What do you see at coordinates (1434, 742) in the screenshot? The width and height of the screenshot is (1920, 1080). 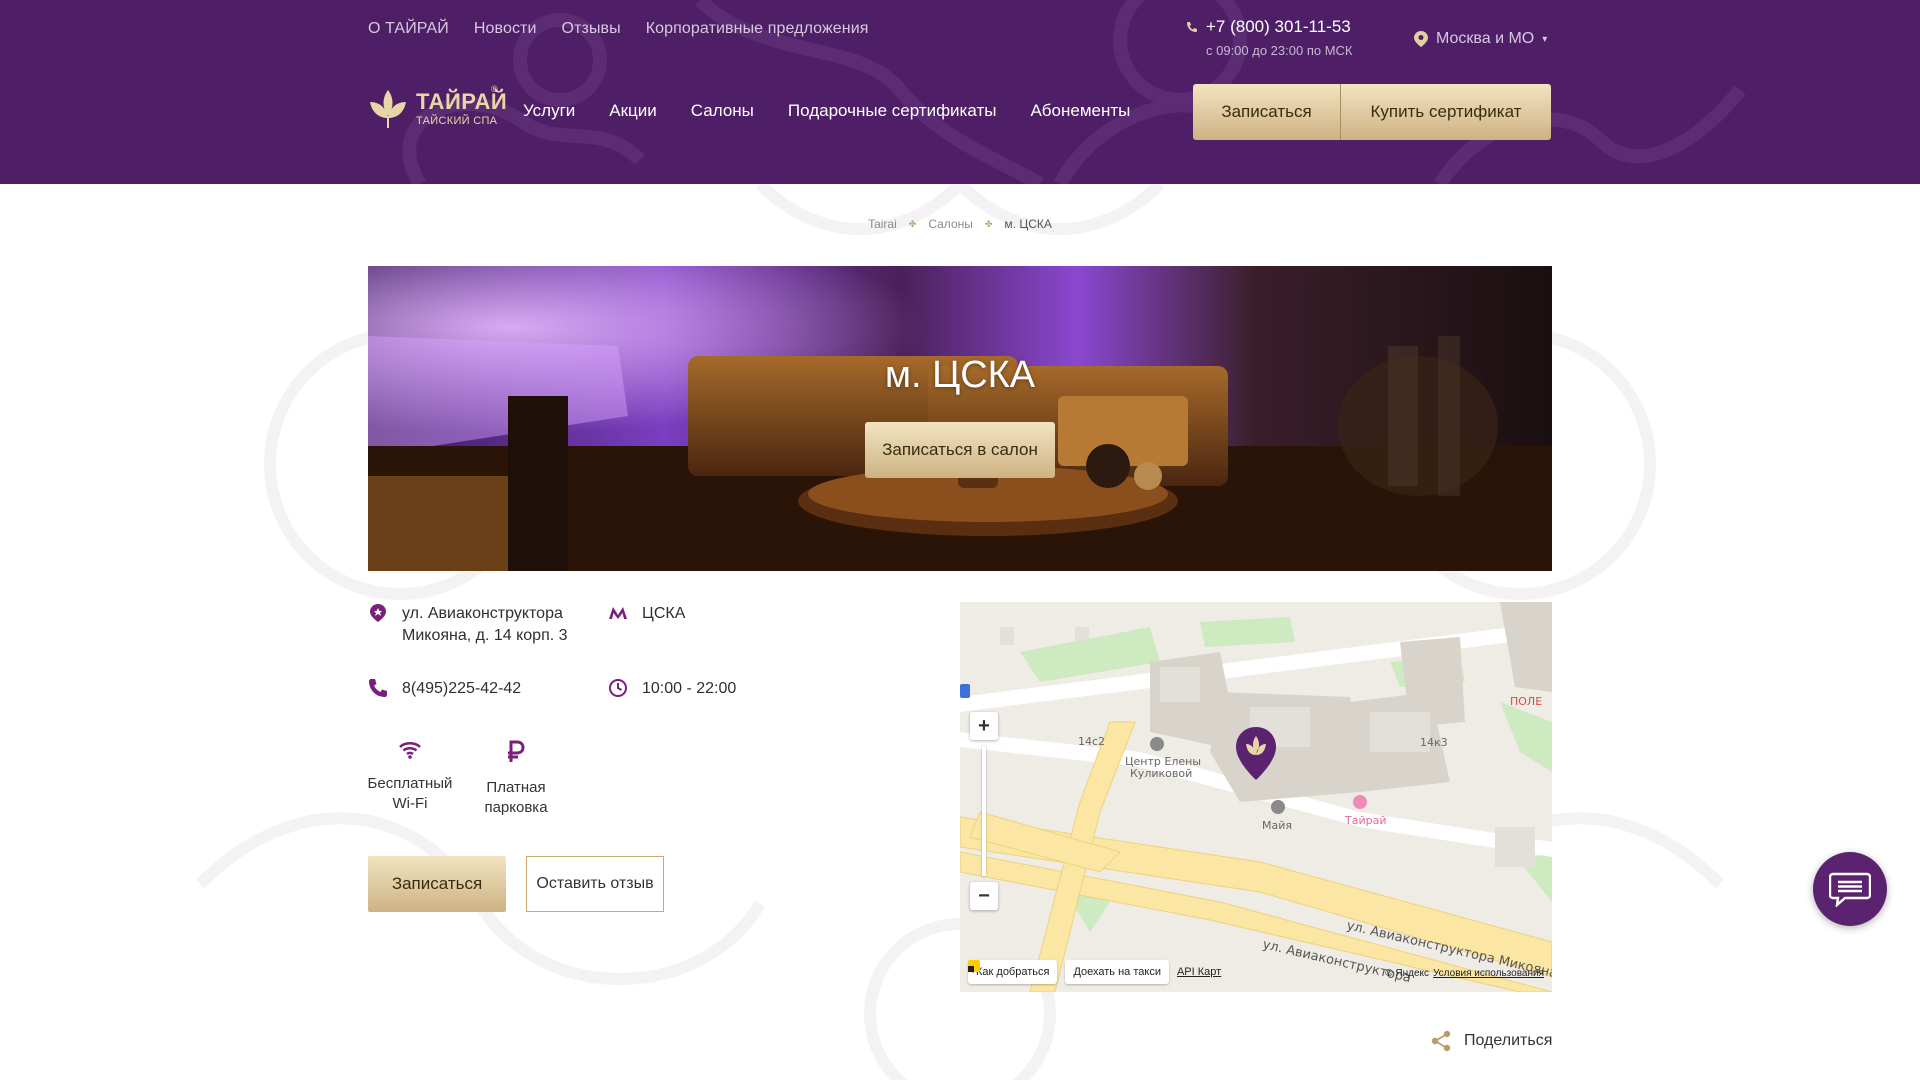 I see `map-label-14k3: 14к3` at bounding box center [1434, 742].